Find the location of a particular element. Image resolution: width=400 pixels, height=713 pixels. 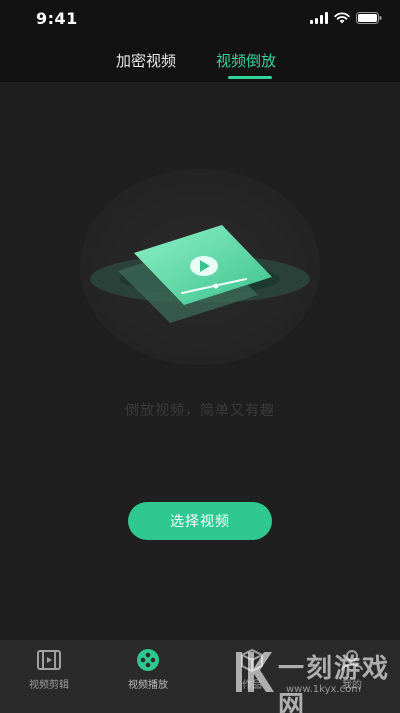

nav-label-video-edit: 视频剪辑 is located at coordinates (49, 685).